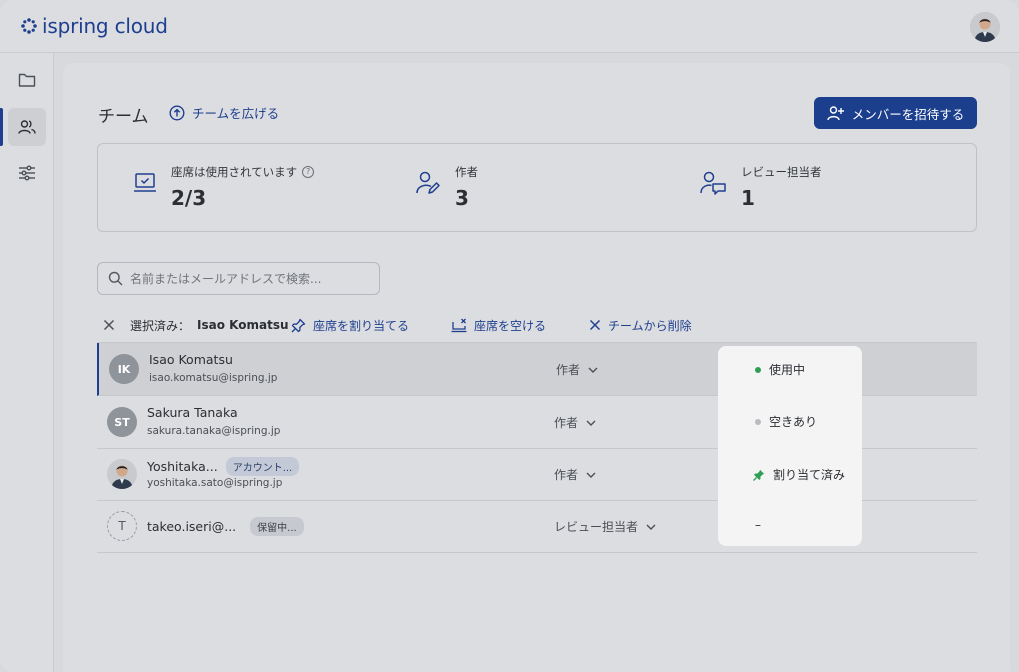 This screenshot has width=1019, height=672. I want to click on seat-status-label: 使用中, so click(787, 370).